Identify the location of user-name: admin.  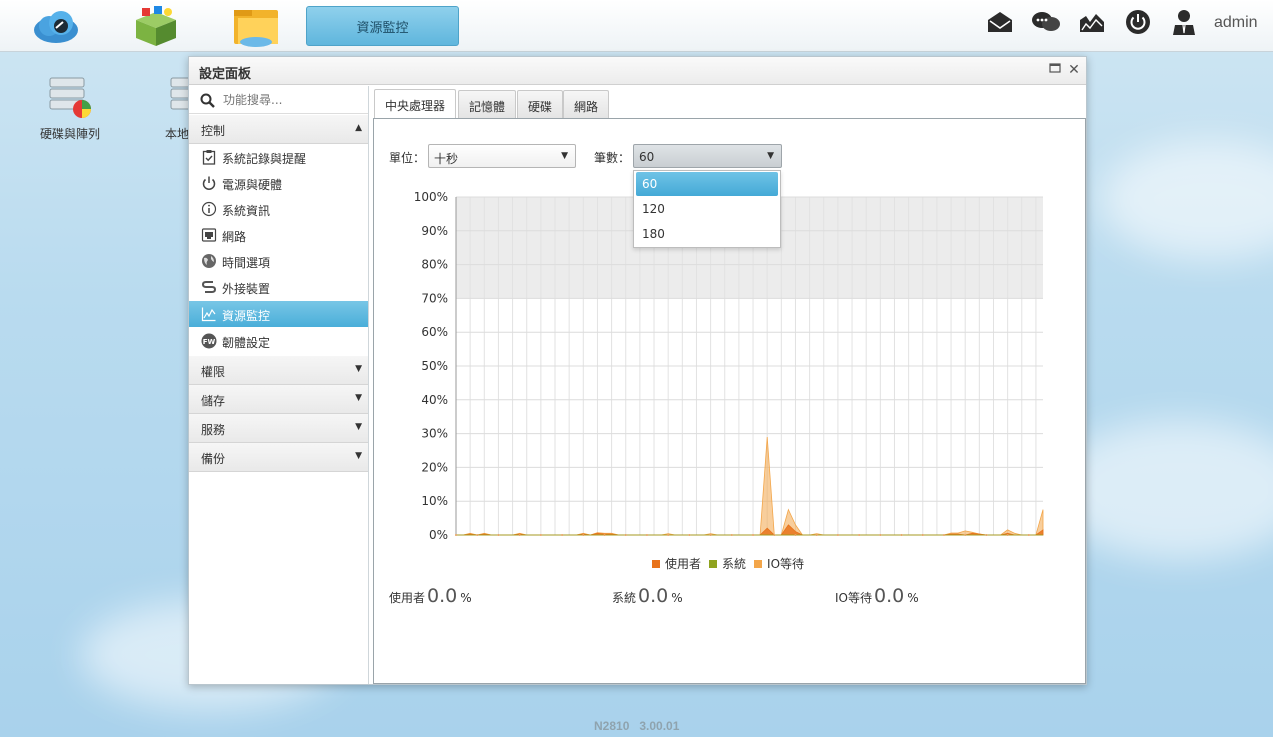
(1236, 23).